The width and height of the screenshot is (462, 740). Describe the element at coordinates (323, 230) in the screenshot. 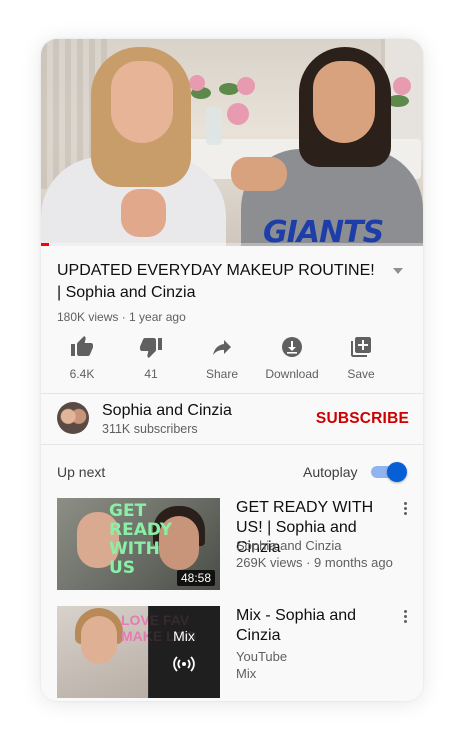

I see `shirt-text: GIANTS` at that location.